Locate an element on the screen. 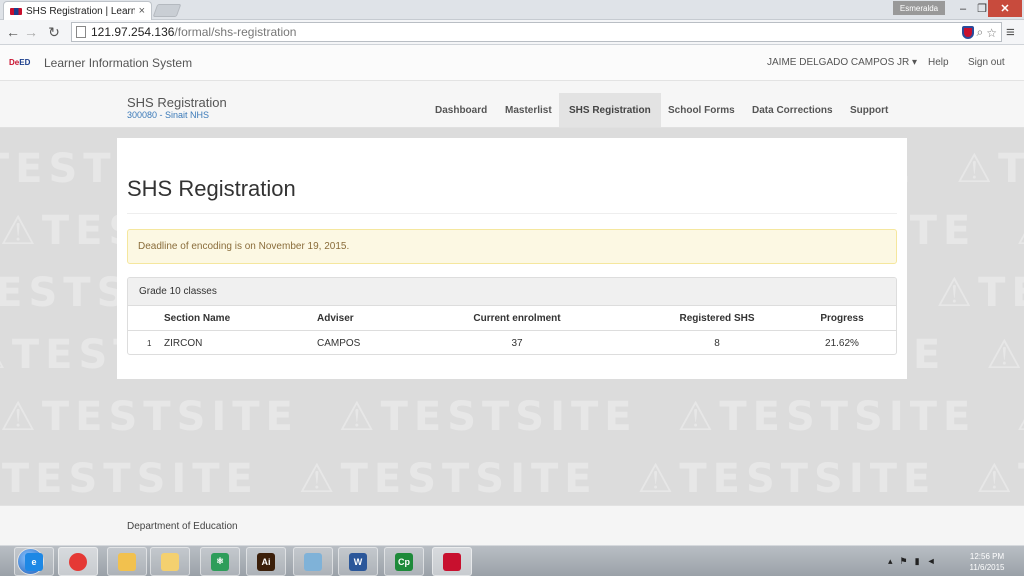 The width and height of the screenshot is (1024, 576). network-icon: ▮ is located at coordinates (917, 561).